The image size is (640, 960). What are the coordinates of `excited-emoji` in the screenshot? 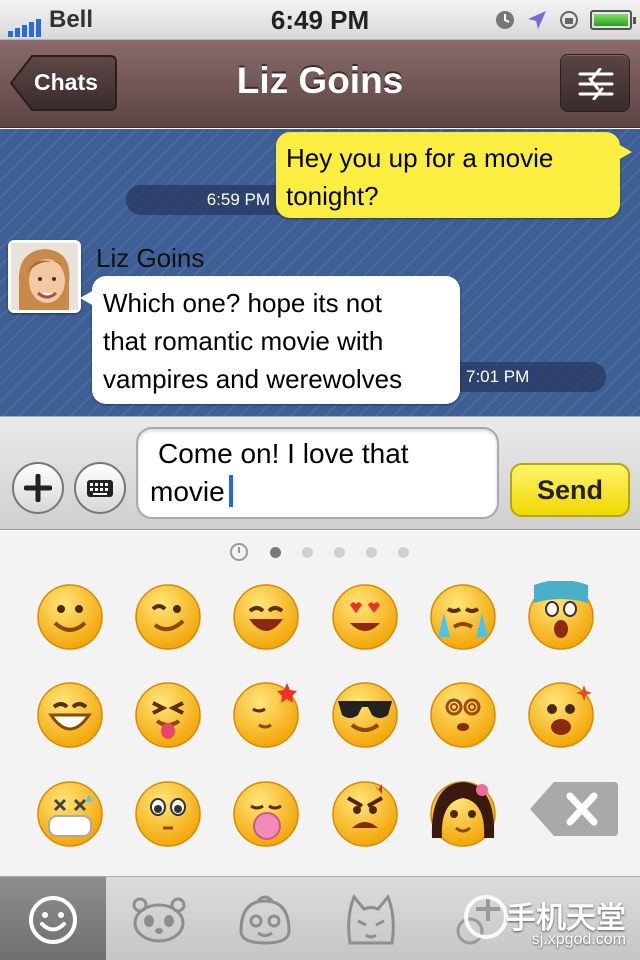 It's located at (561, 714).